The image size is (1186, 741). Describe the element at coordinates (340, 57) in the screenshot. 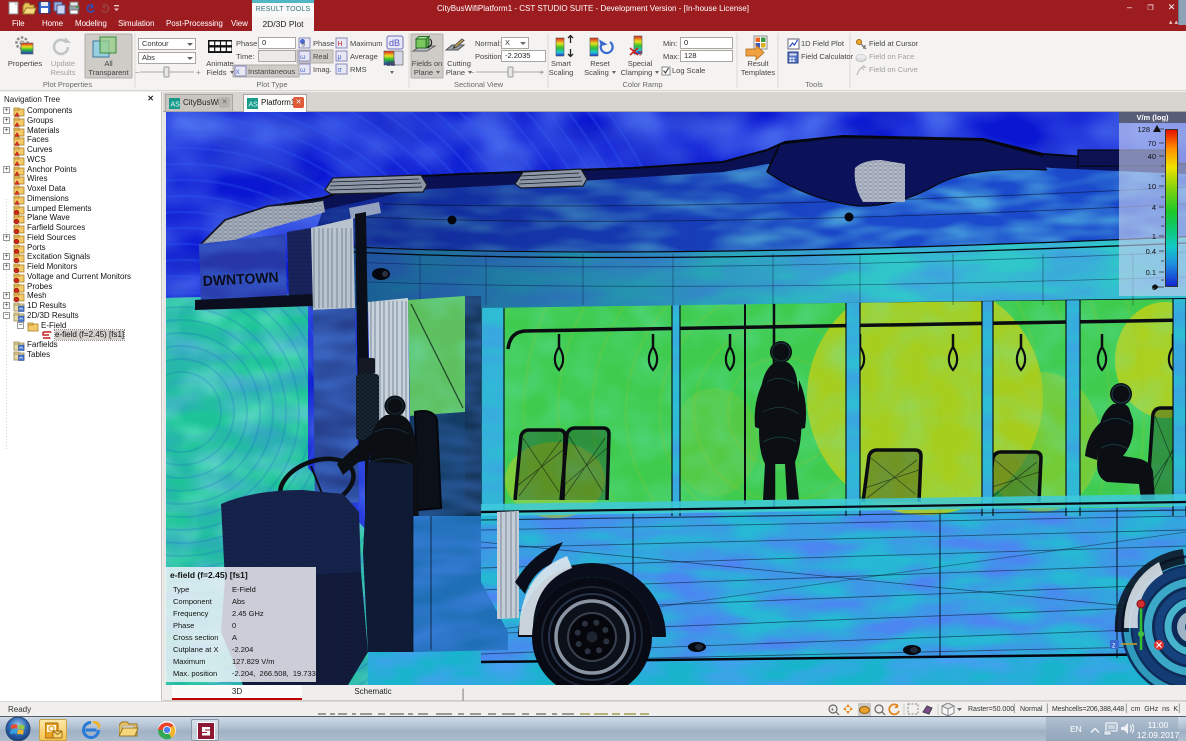

I see `svg-text: μ` at that location.